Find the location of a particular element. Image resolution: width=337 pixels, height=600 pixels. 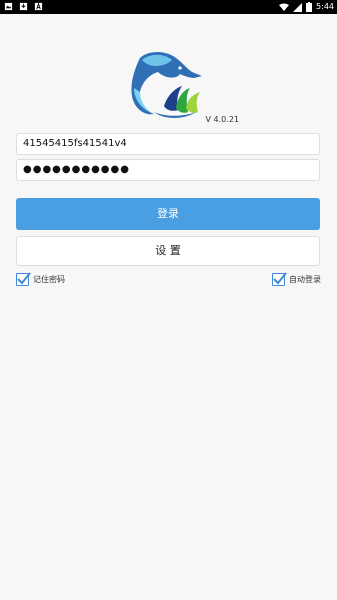

status-left-icons is located at coordinates (23, 6).